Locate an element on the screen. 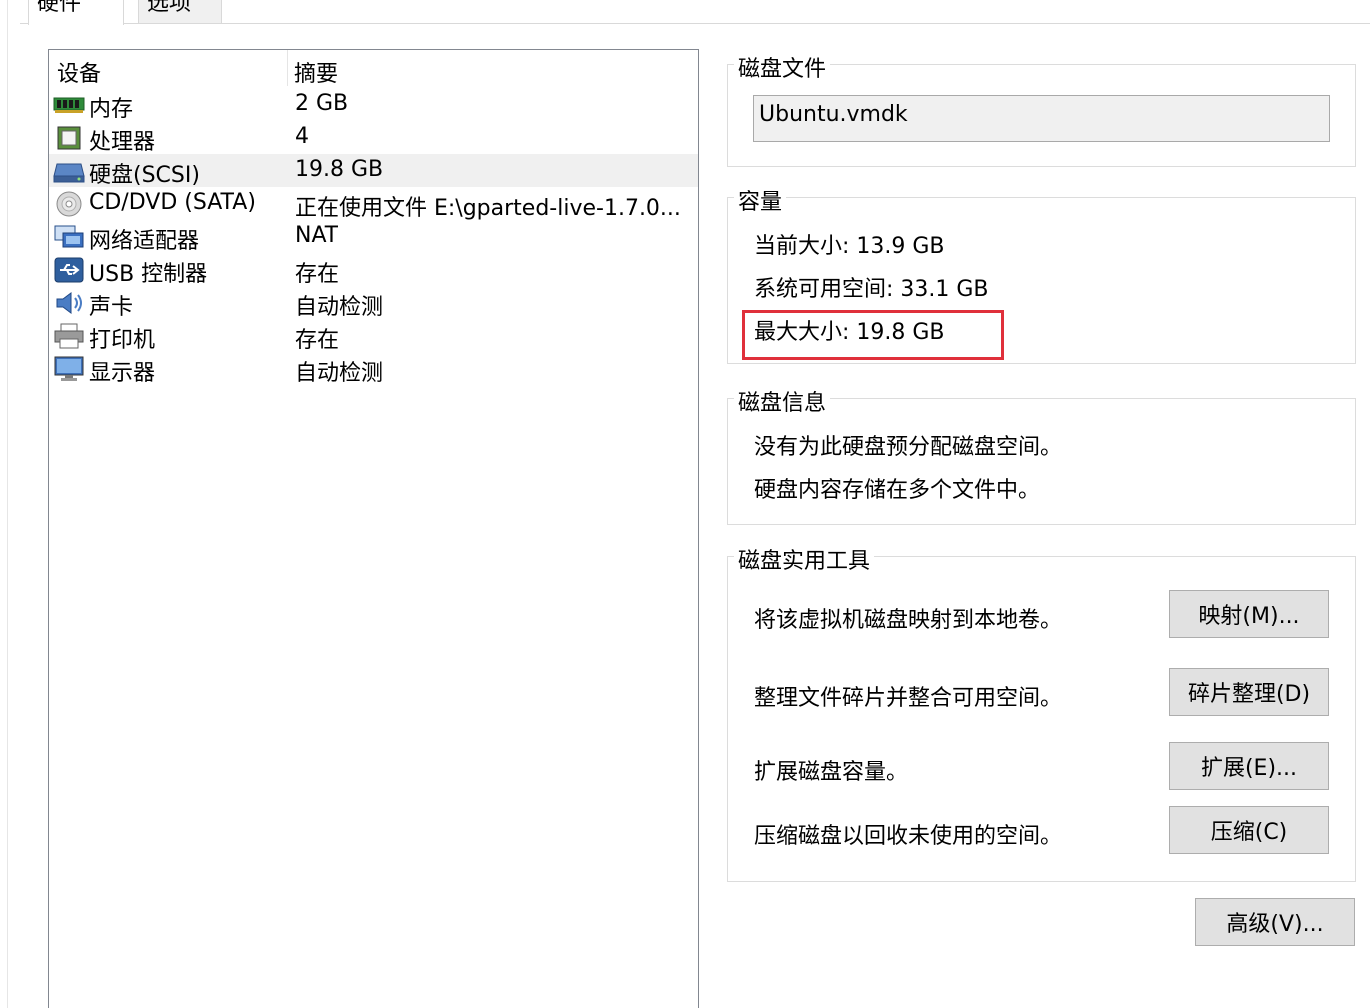 Image resolution: width=1370 pixels, height=1008 pixels. device-row-sound-card: 声卡 自动检测 is located at coordinates (373, 303).